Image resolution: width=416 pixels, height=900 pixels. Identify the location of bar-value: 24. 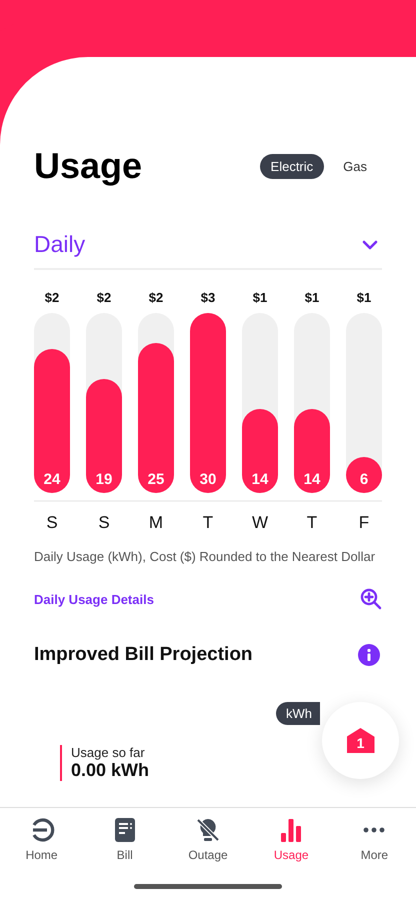
(52, 479).